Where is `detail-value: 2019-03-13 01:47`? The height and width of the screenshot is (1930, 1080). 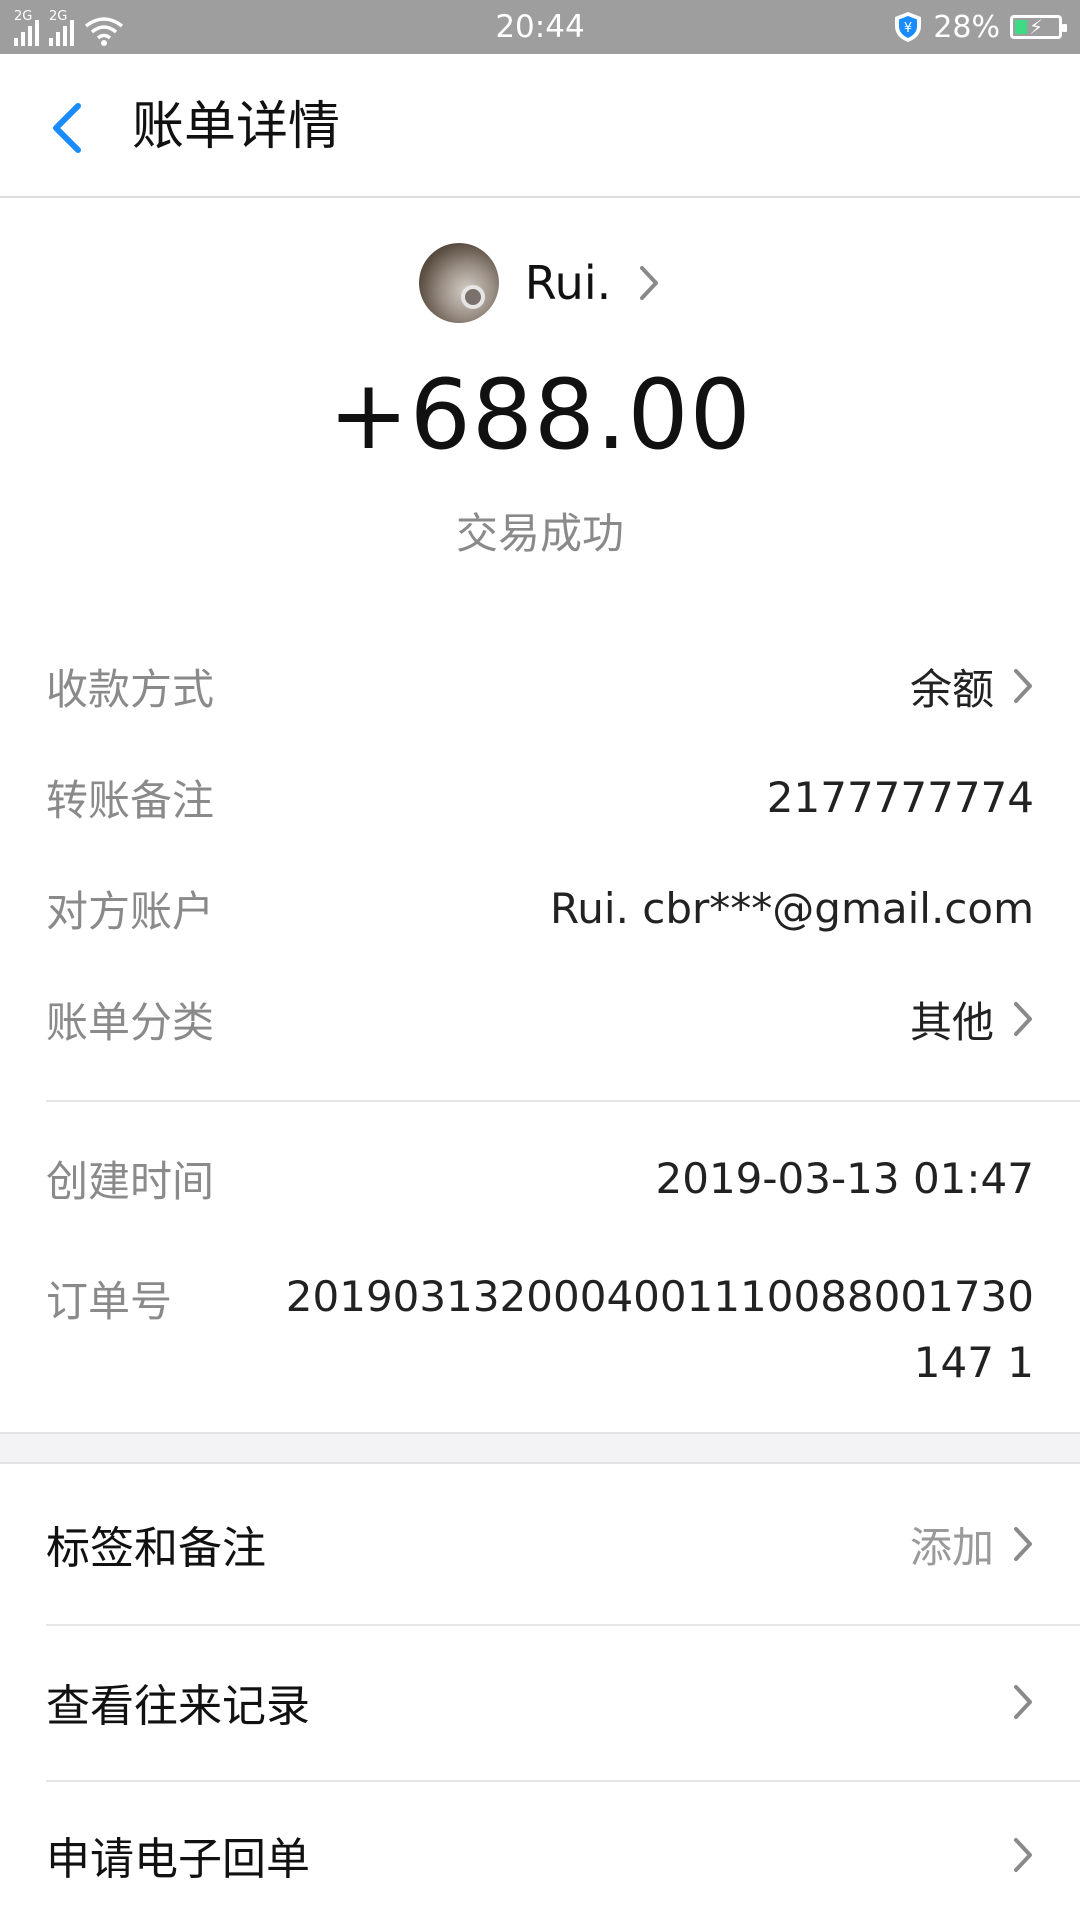
detail-value: 2019-03-13 01:47 is located at coordinates (844, 1178).